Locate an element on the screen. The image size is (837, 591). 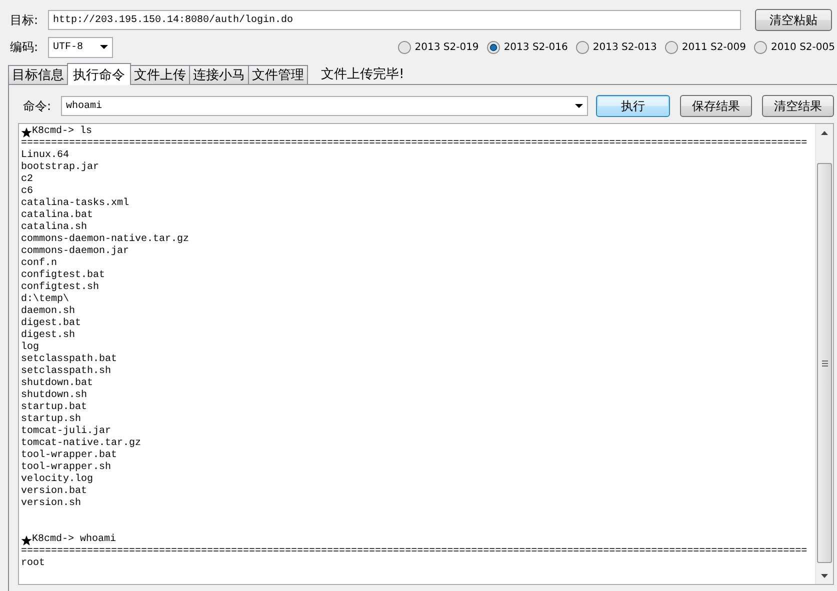
clear-paste-button: 清空粘贴 is located at coordinates (793, 20).